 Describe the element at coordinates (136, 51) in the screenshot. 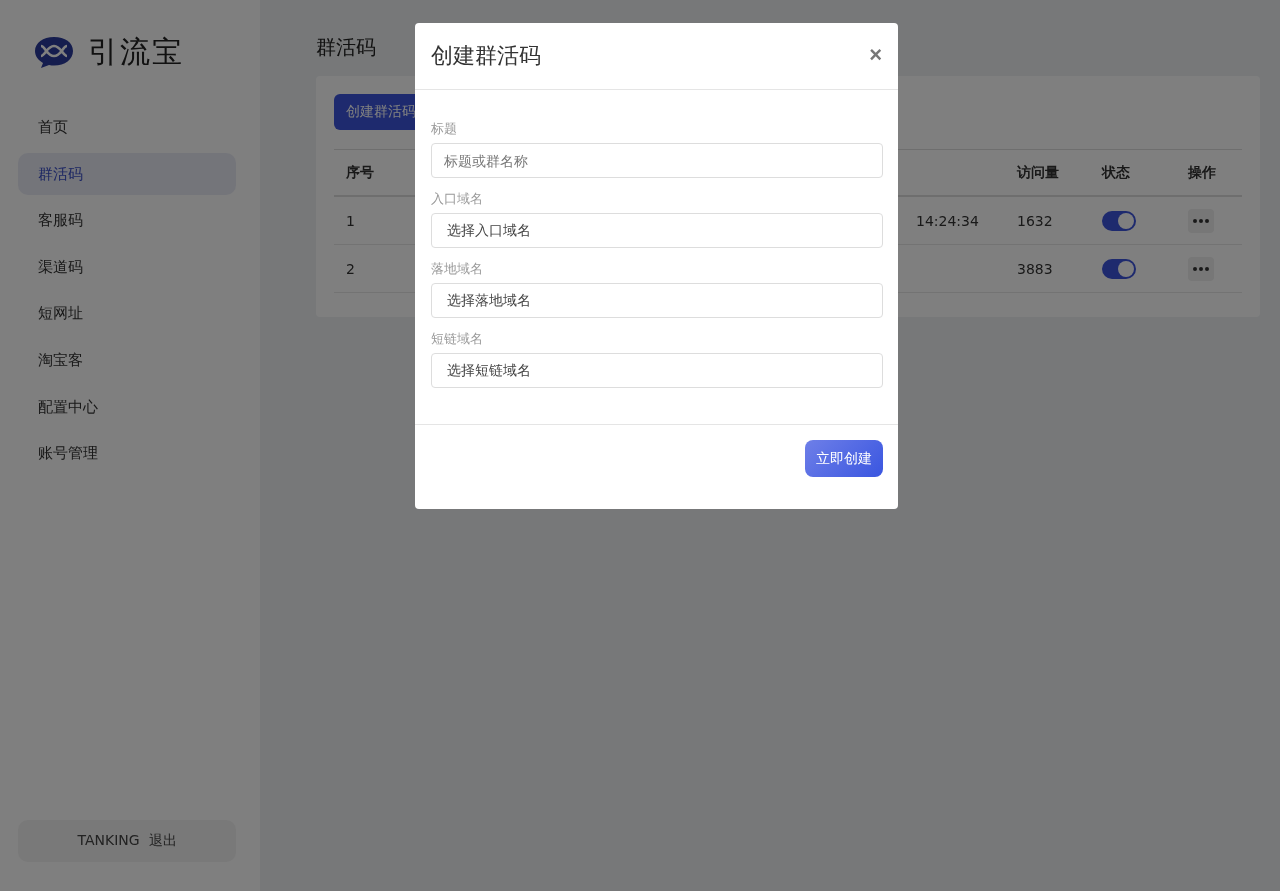

I see `brand-name: 引流宝` at that location.